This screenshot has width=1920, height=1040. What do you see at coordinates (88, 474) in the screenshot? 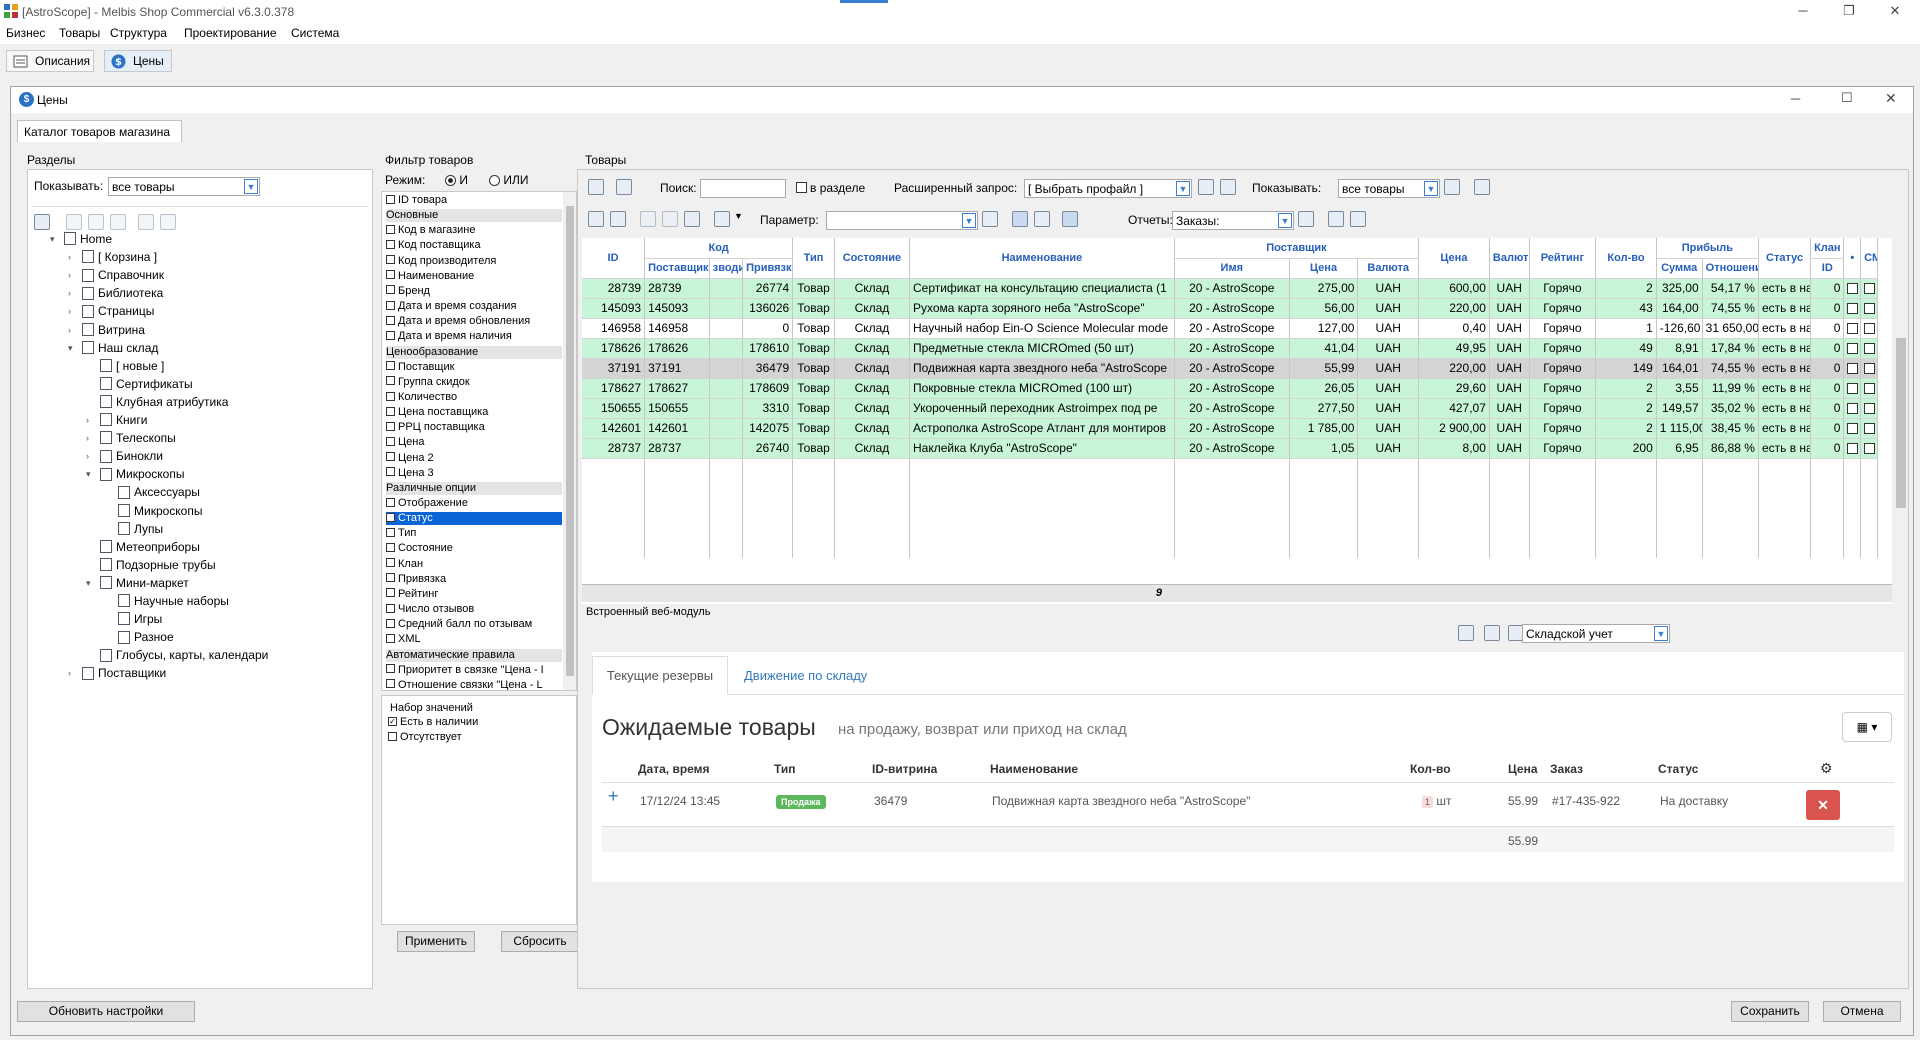
I see `collapse-icon: ▾` at bounding box center [88, 474].